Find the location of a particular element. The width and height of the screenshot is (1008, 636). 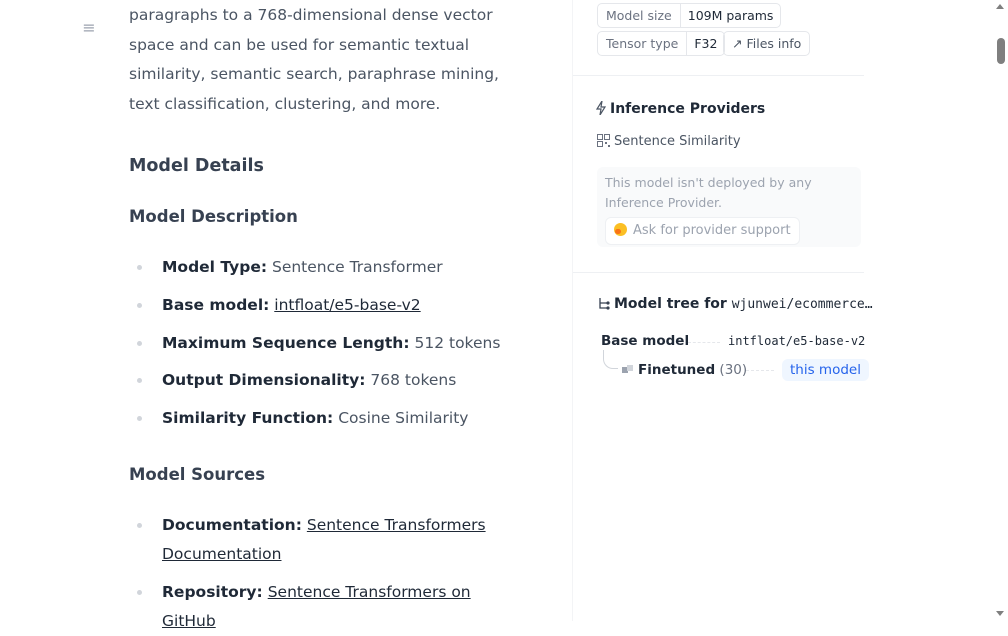

ask-support-label: Ask for provider support is located at coordinates (712, 230).